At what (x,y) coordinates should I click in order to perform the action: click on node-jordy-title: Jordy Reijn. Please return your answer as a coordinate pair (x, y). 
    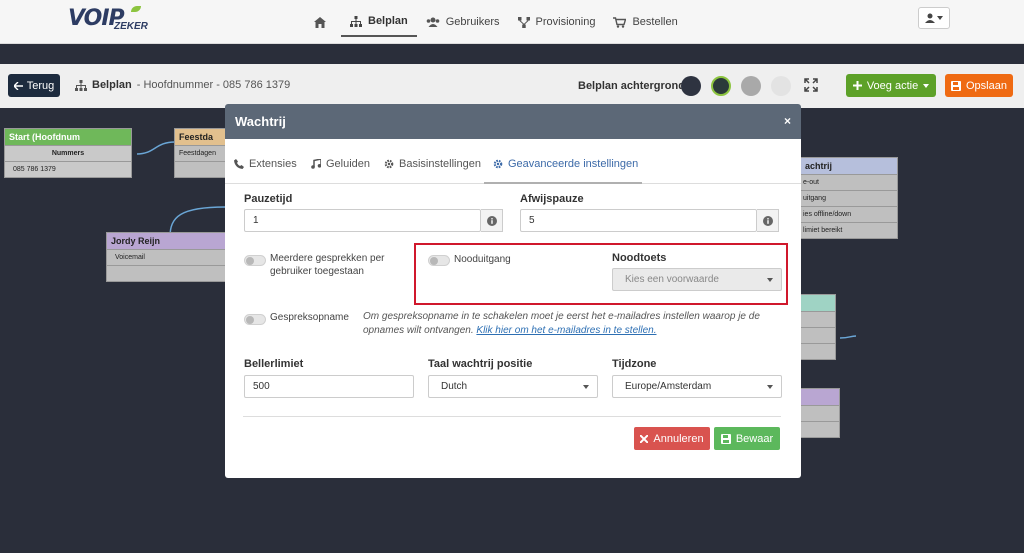
    Looking at the image, I should click on (136, 241).